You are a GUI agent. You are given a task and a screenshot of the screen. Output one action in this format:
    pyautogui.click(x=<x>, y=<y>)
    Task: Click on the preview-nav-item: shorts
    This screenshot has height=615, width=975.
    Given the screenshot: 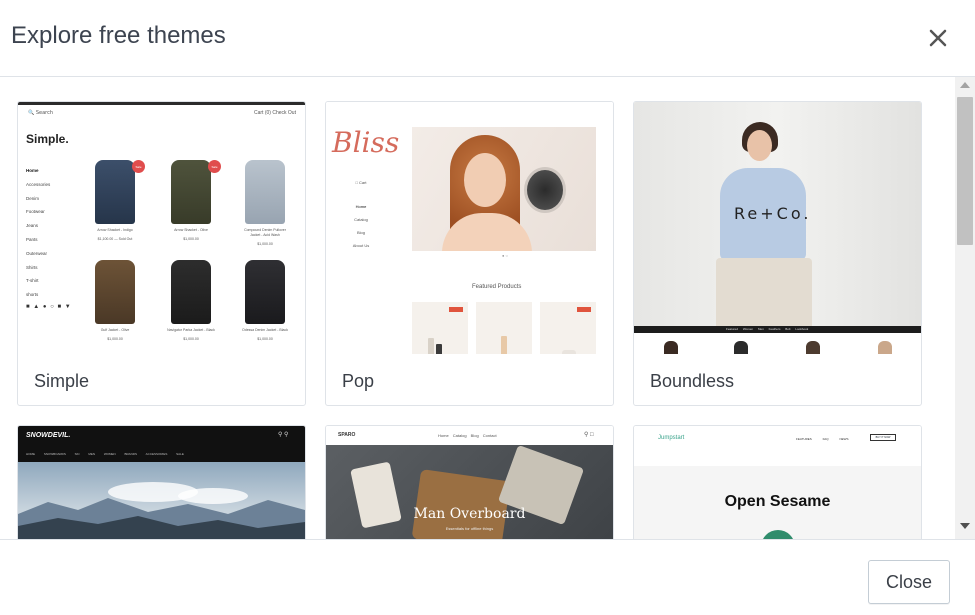 What is the action you would take?
    pyautogui.click(x=32, y=295)
    